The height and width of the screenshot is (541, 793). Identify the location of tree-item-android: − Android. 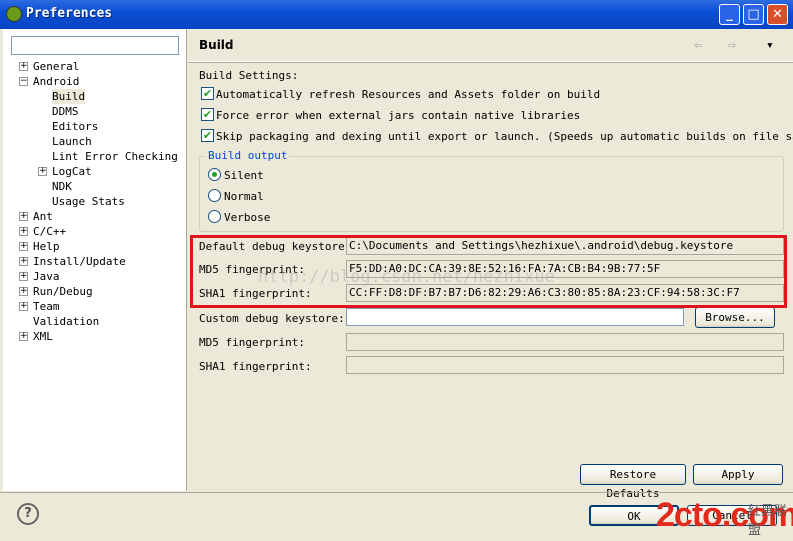
(49, 81).